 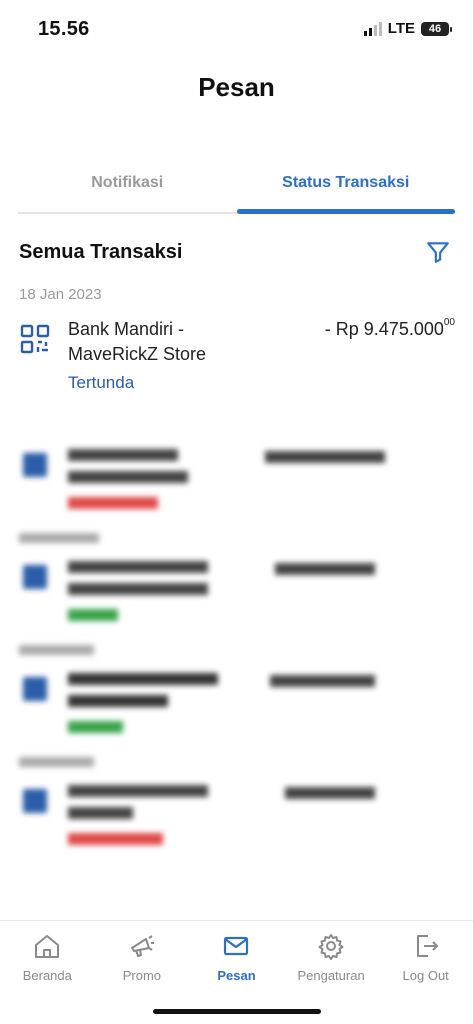 What do you see at coordinates (101, 251) in the screenshot?
I see `section-title: Semua Transaksi` at bounding box center [101, 251].